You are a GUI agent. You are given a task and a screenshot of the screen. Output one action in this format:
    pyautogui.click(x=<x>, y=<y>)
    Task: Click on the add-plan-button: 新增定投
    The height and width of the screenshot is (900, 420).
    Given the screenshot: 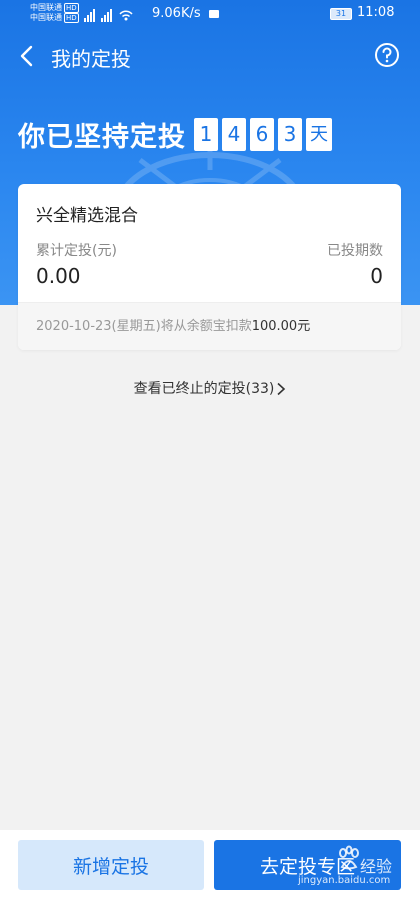 What is the action you would take?
    pyautogui.click(x=111, y=865)
    